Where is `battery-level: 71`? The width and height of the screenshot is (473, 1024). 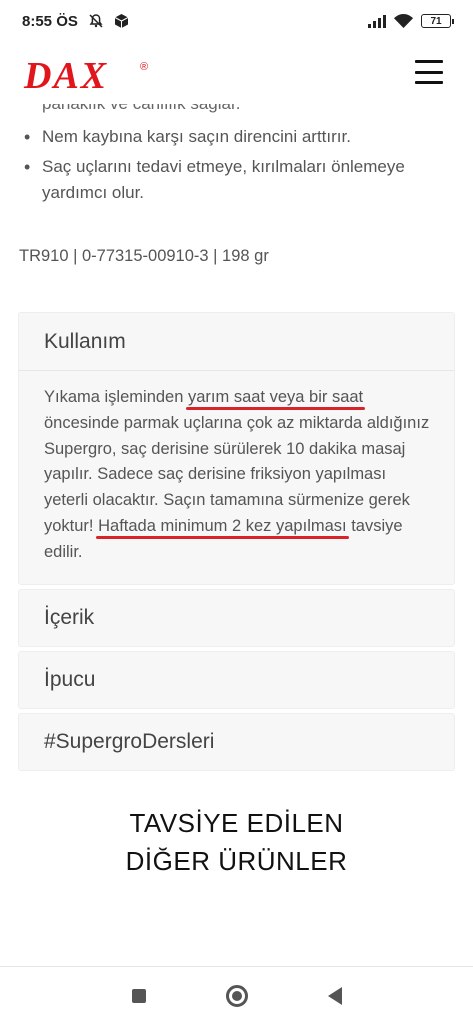 battery-level: 71 is located at coordinates (436, 21).